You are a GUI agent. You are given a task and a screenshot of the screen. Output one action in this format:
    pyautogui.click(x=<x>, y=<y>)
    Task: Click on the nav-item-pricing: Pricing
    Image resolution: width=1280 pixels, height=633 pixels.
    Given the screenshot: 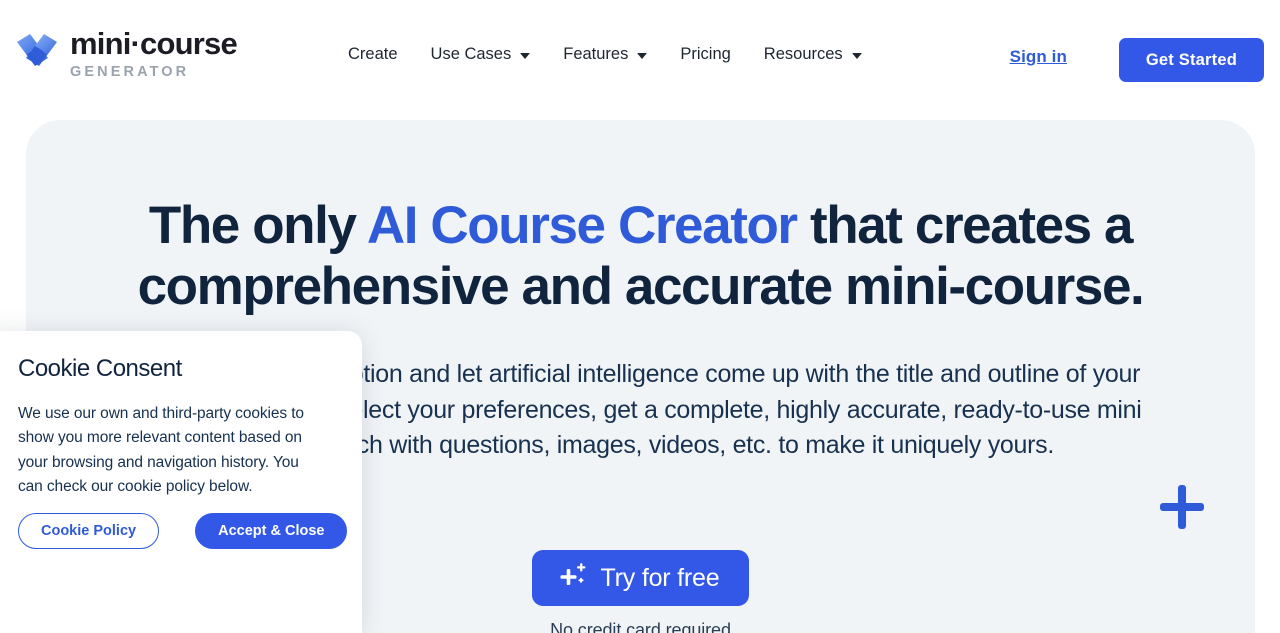 What is the action you would take?
    pyautogui.click(x=705, y=54)
    